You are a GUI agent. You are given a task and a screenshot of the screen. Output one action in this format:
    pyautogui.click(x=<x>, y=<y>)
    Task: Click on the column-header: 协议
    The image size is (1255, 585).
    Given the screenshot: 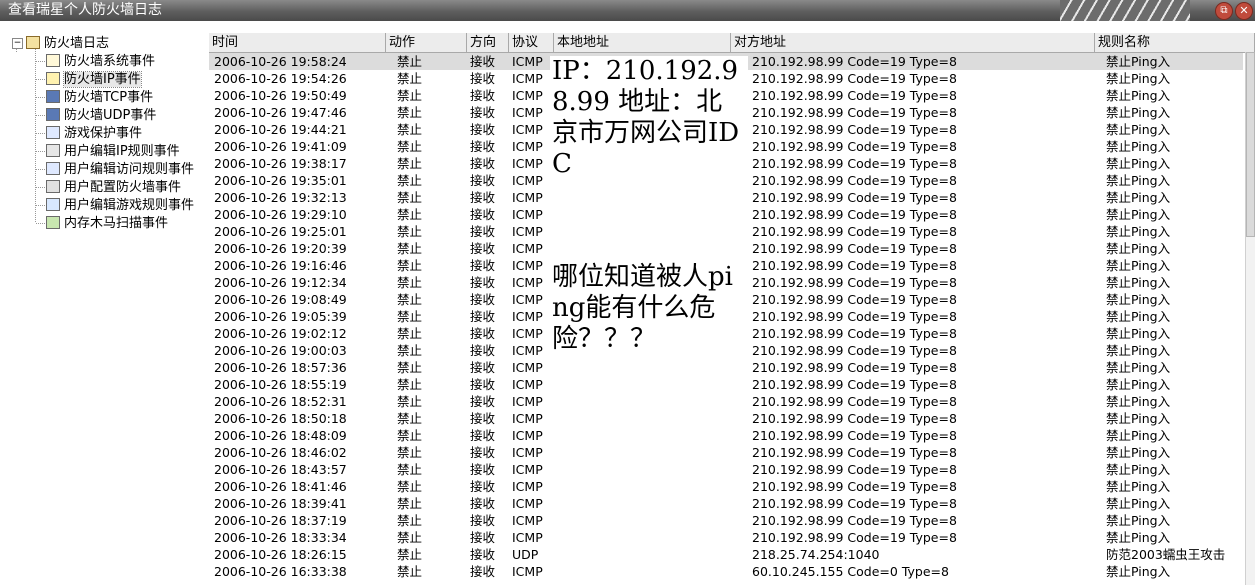 What is the action you would take?
    pyautogui.click(x=531, y=42)
    